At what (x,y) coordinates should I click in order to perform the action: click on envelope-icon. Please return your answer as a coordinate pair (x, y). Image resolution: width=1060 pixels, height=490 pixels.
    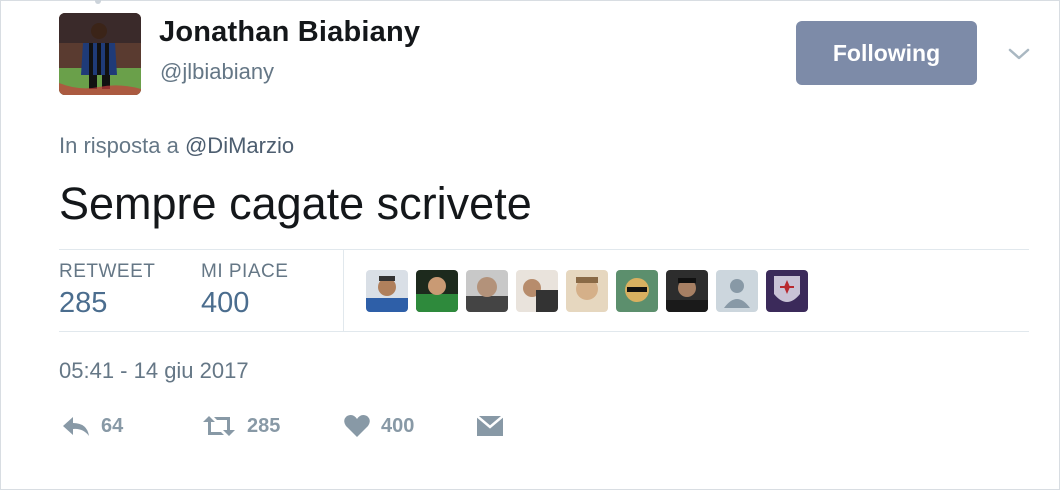
    Looking at the image, I should click on (490, 425).